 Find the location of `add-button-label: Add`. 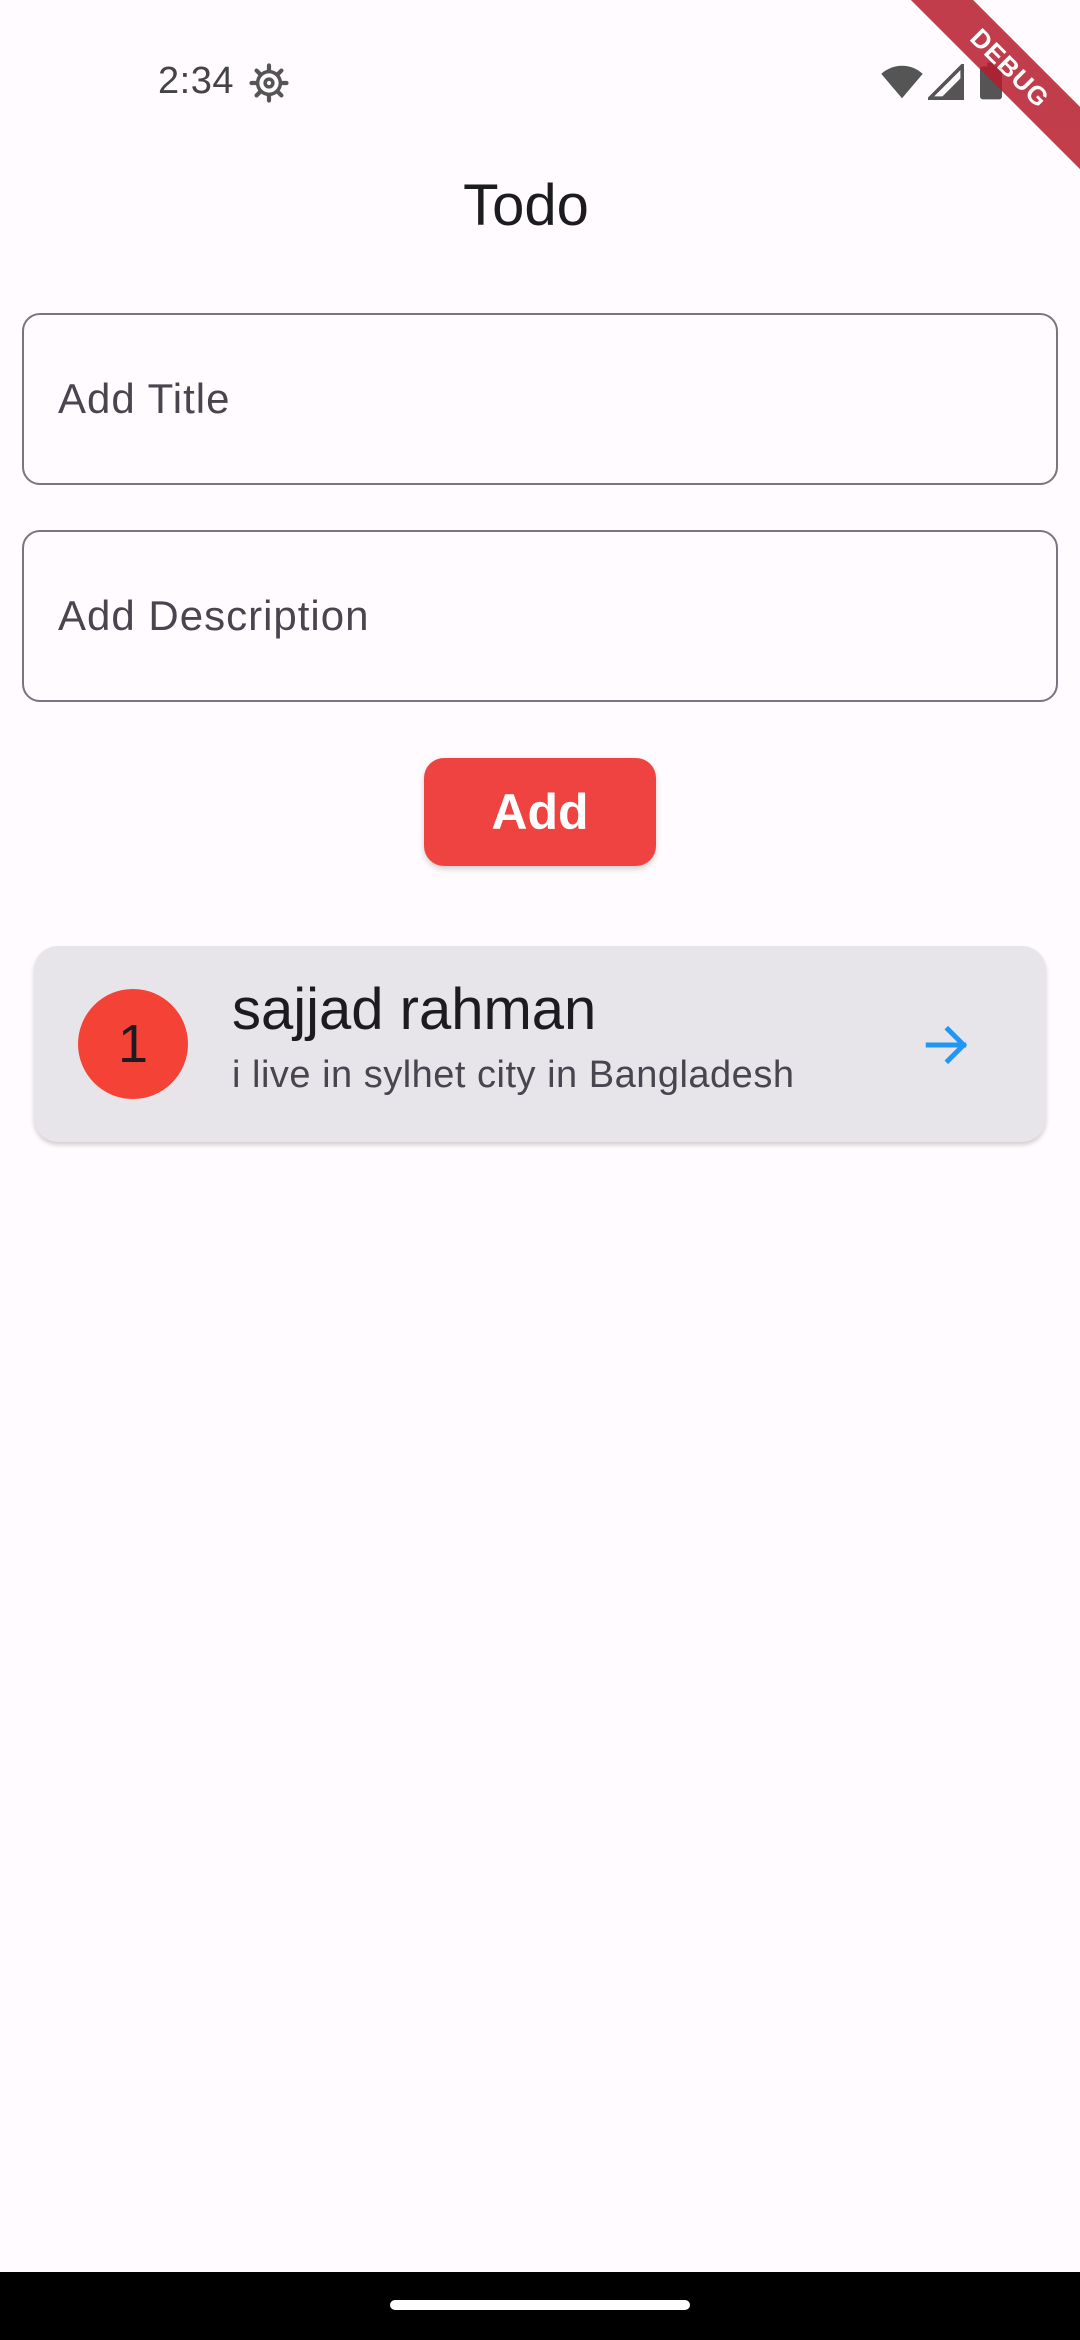

add-button-label: Add is located at coordinates (540, 812).